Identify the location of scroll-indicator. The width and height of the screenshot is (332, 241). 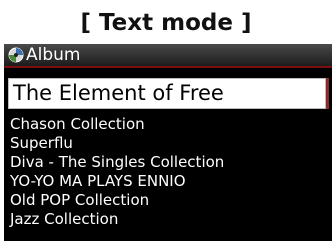
(327, 93).